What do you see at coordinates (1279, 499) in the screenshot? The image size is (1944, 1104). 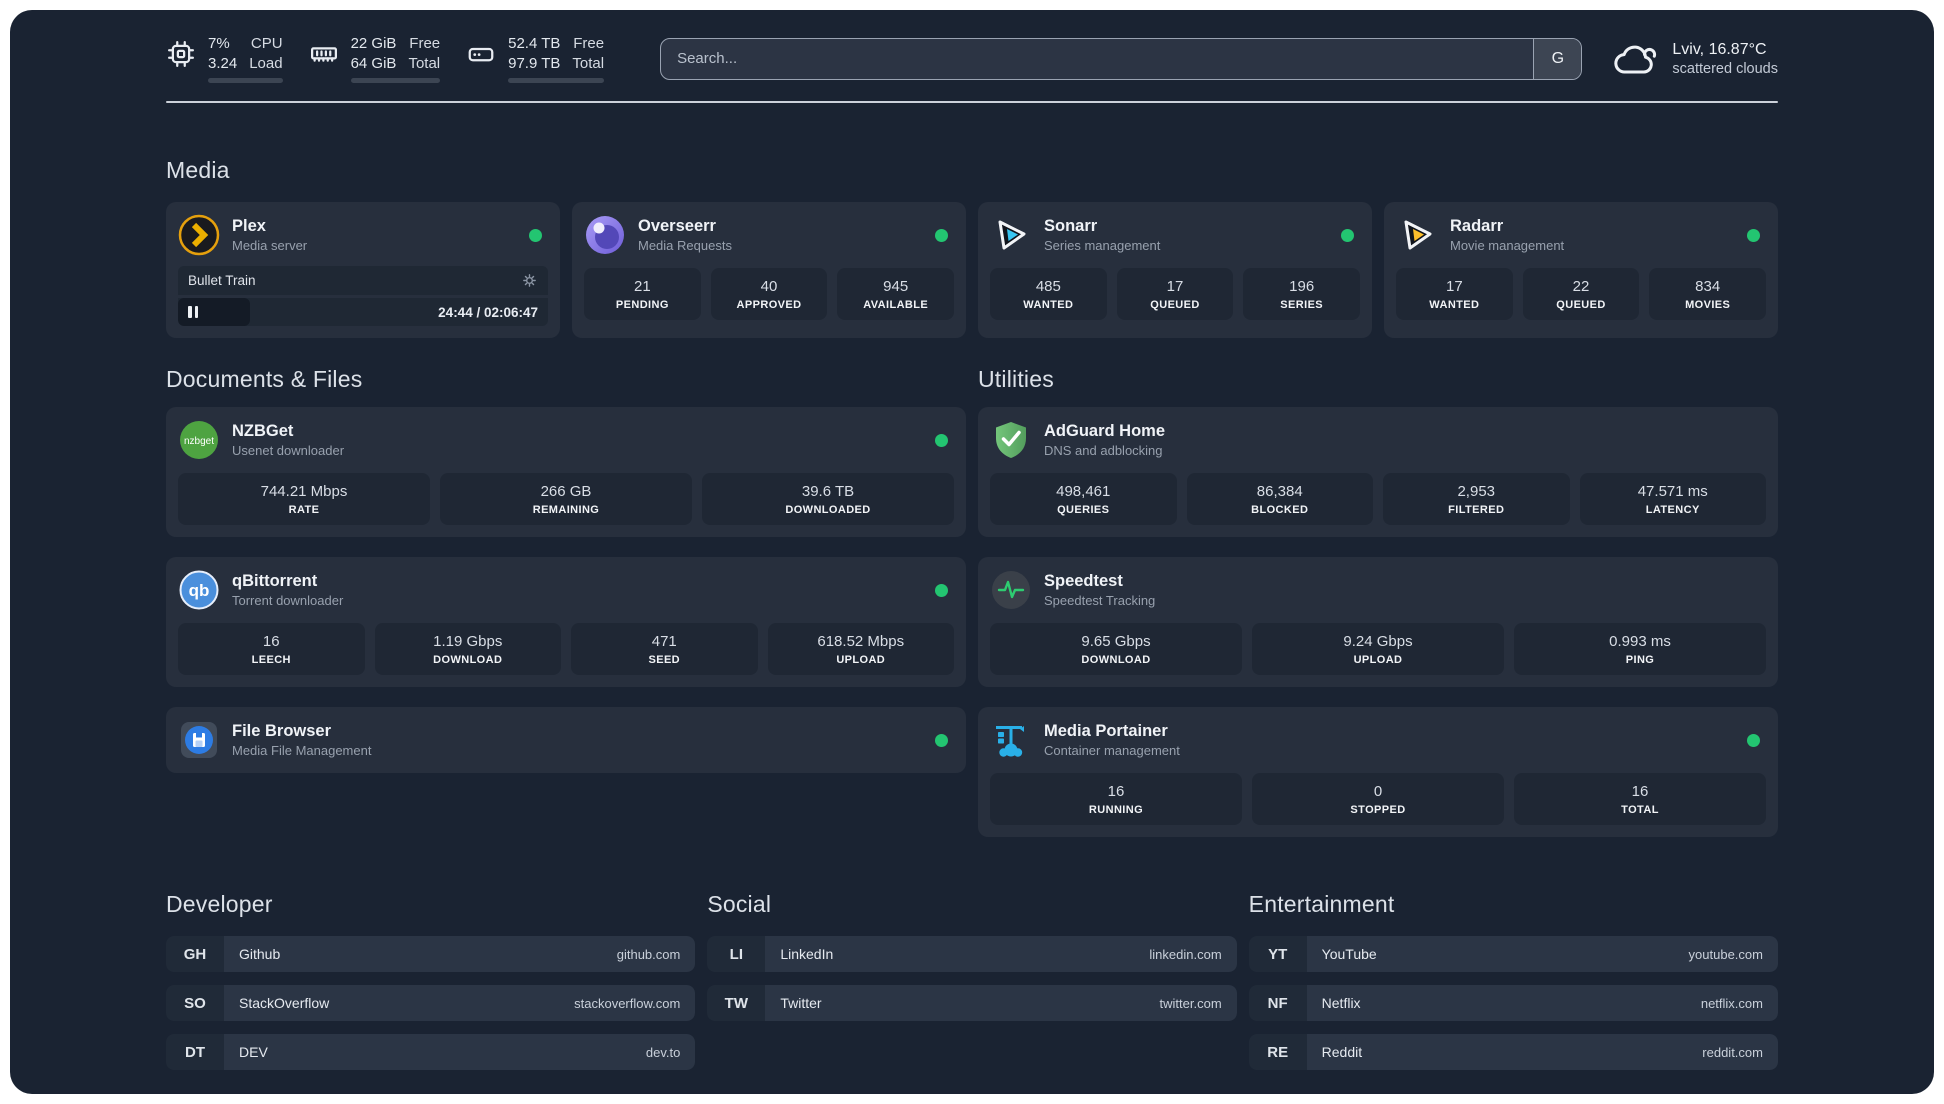 I see `stat-blocked: 86,384 BLOCKED` at bounding box center [1279, 499].